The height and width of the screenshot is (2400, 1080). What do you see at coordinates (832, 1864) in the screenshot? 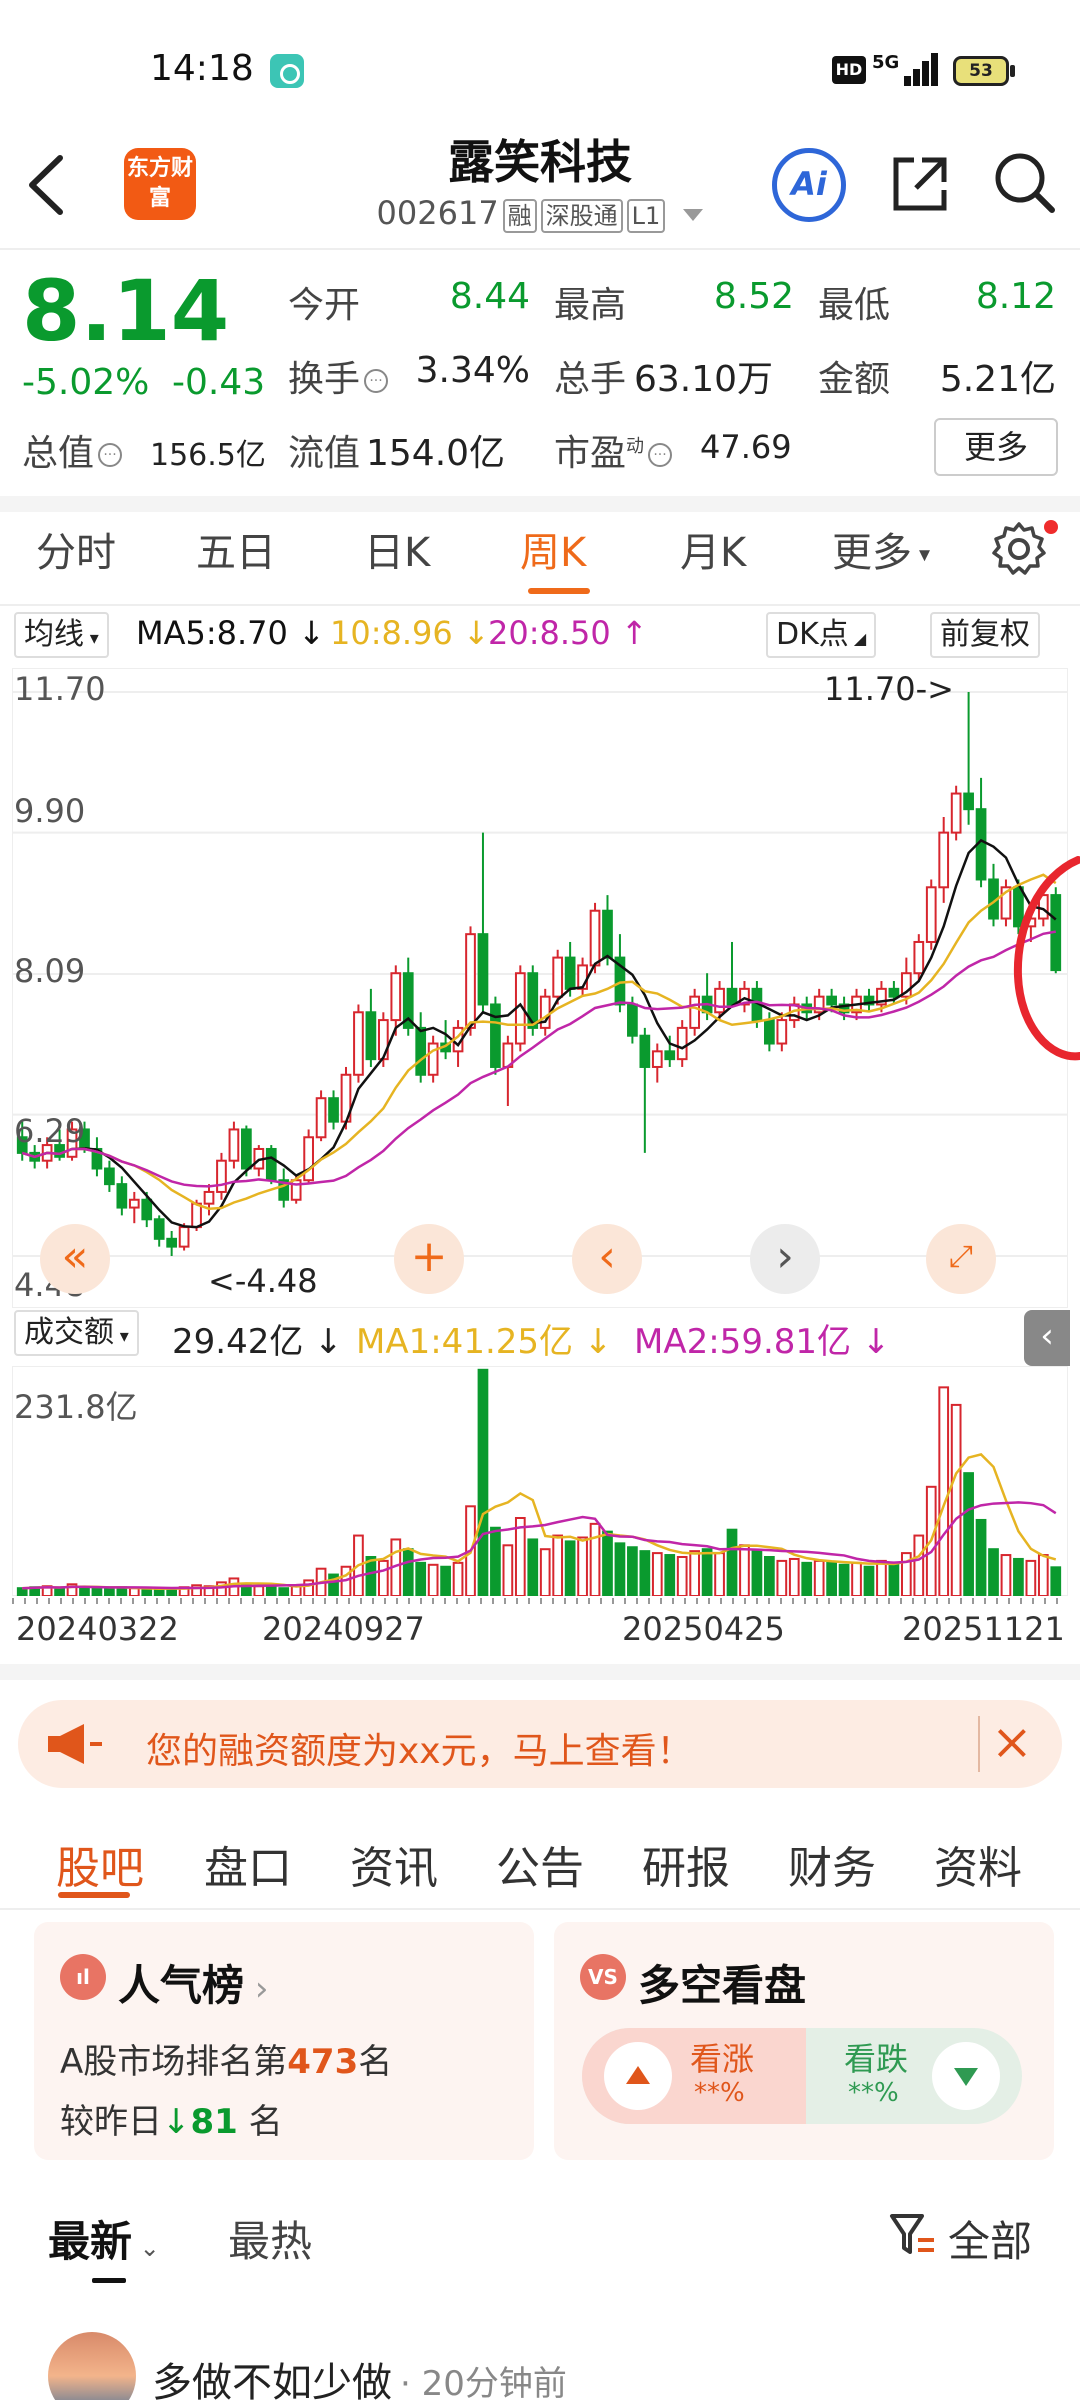
I see `tab-financials: 财务` at bounding box center [832, 1864].